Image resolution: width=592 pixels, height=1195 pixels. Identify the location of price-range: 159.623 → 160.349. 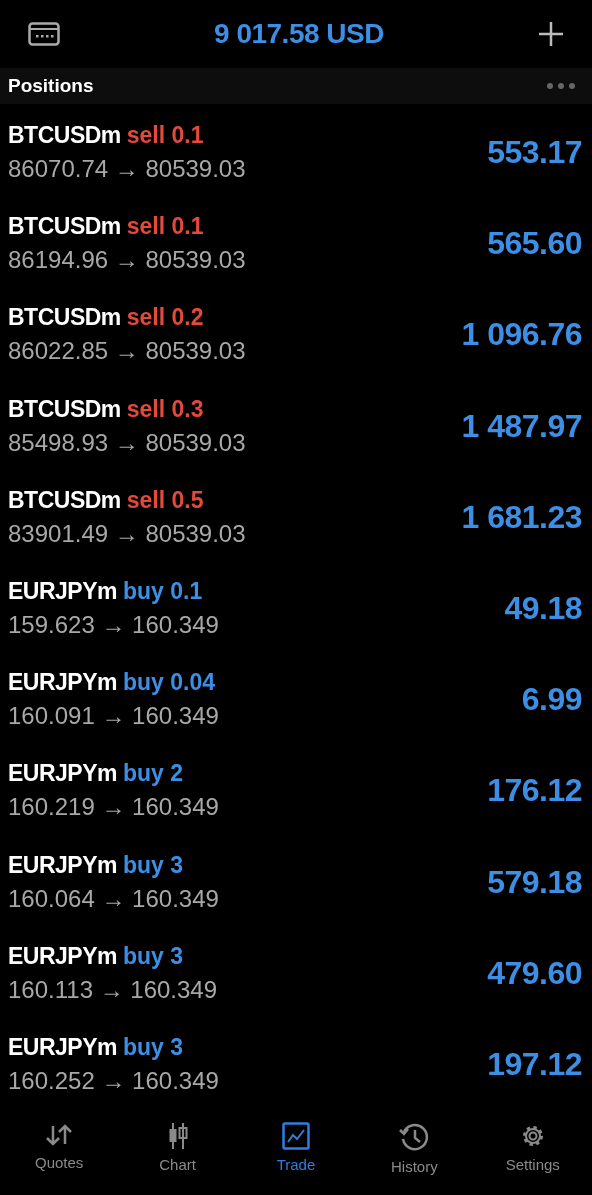
(113, 625).